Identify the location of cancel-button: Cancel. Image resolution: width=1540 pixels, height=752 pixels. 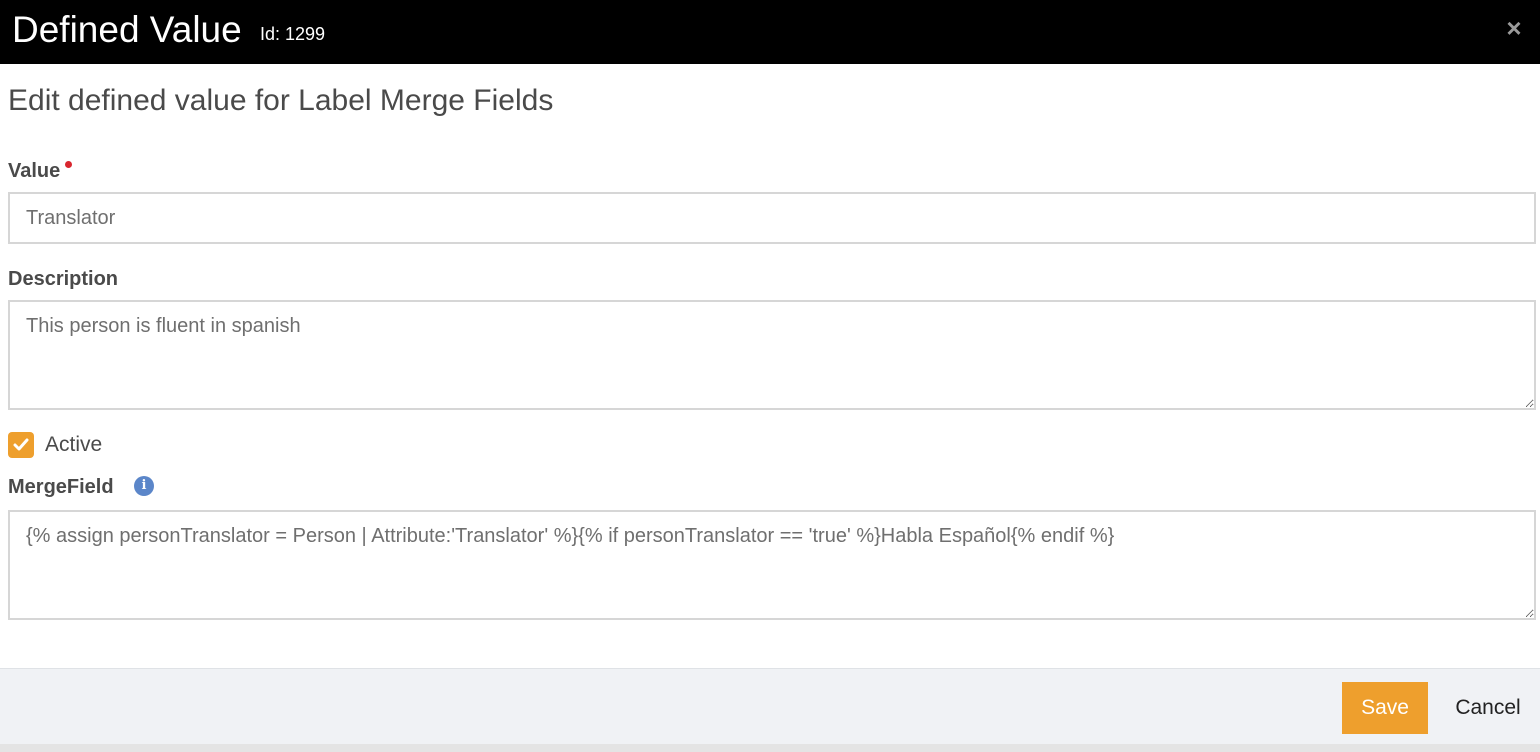
(1488, 708).